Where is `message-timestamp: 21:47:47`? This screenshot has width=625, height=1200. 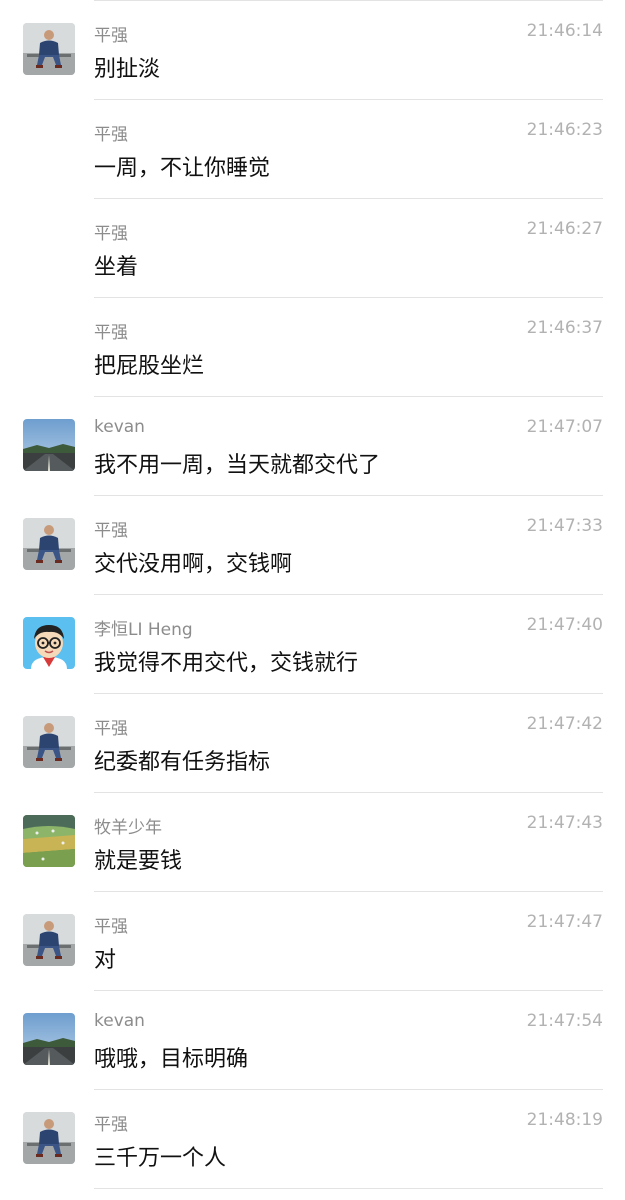 message-timestamp: 21:47:47 is located at coordinates (564, 922).